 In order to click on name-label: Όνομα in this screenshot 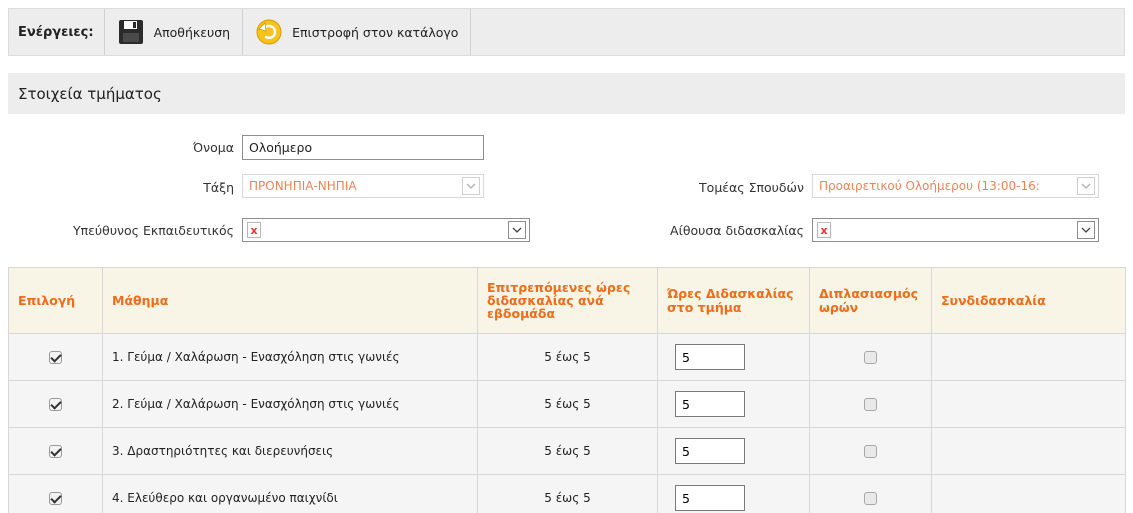, I will do `click(192, 147)`.